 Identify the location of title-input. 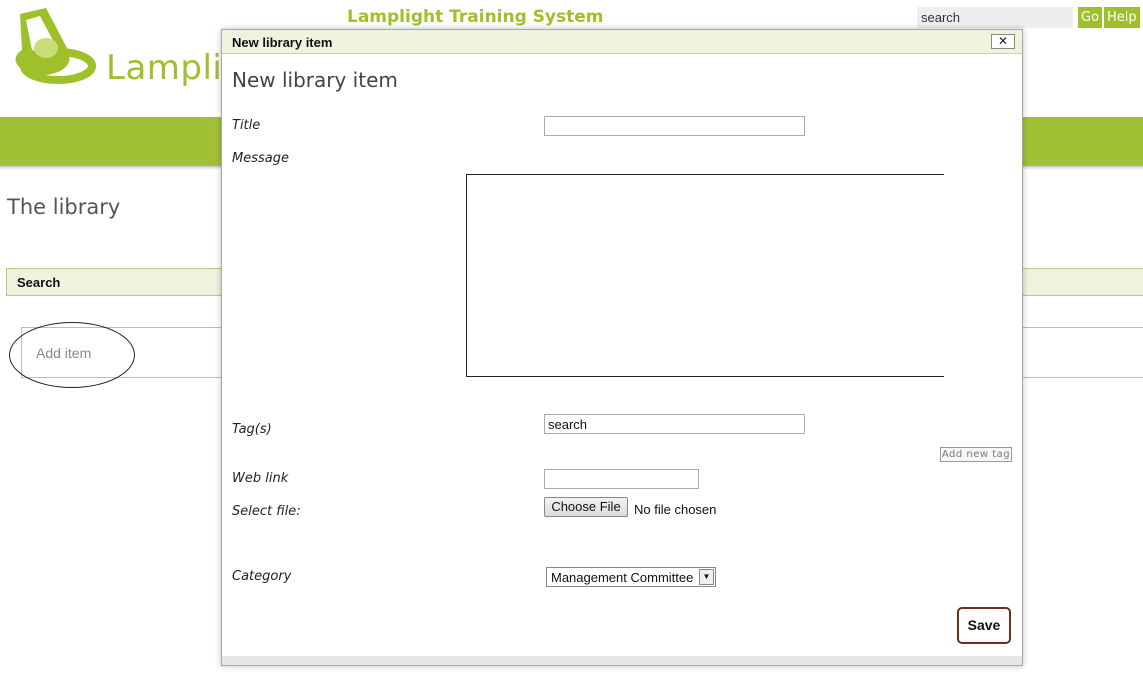
(674, 126).